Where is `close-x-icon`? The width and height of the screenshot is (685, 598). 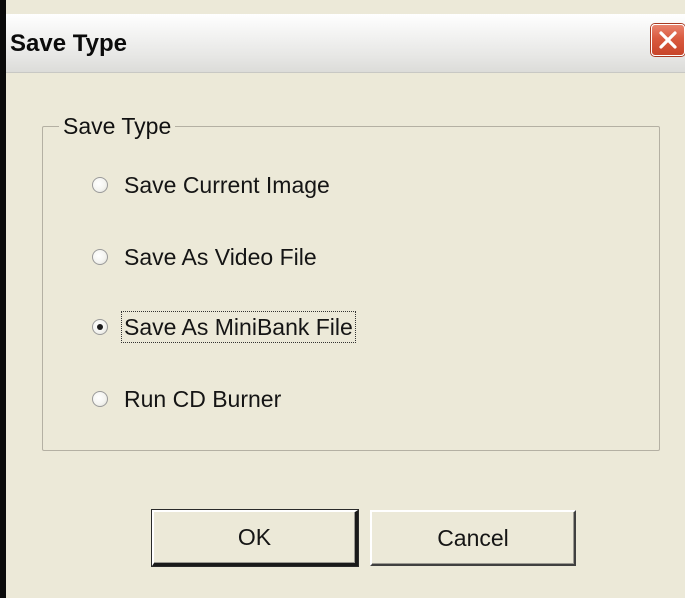
close-x-icon is located at coordinates (668, 40).